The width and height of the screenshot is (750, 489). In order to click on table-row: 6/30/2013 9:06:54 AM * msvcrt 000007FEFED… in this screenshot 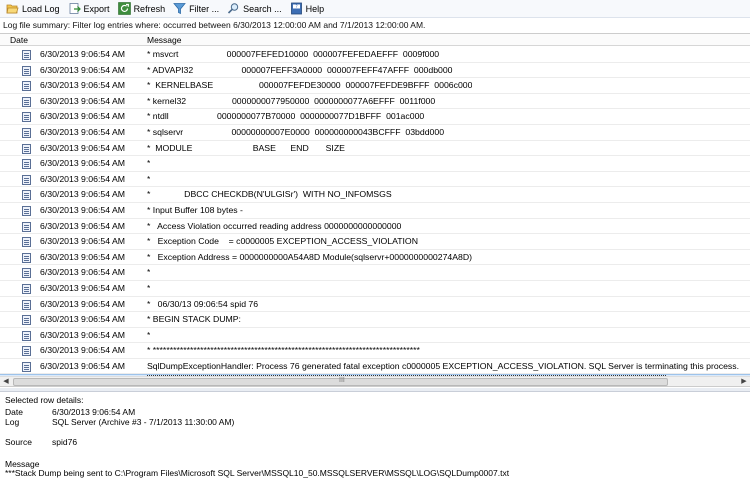, I will do `click(375, 55)`.